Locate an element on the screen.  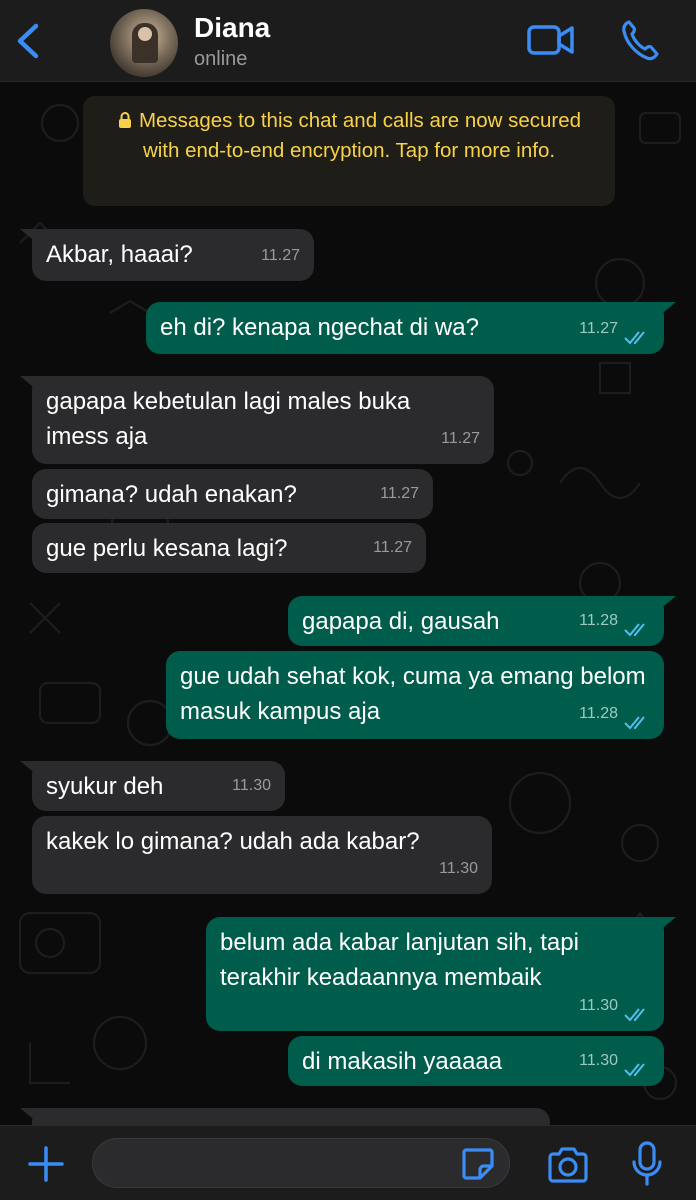
message-bubble-outgoing: eh di? kenapa ngechat di wa? 11.27 is located at coordinates (405, 328).